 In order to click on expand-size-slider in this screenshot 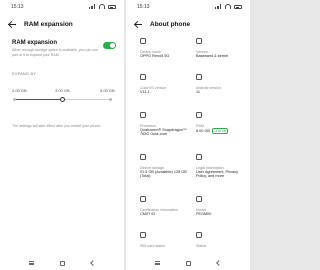, I will do `click(62, 99)`.